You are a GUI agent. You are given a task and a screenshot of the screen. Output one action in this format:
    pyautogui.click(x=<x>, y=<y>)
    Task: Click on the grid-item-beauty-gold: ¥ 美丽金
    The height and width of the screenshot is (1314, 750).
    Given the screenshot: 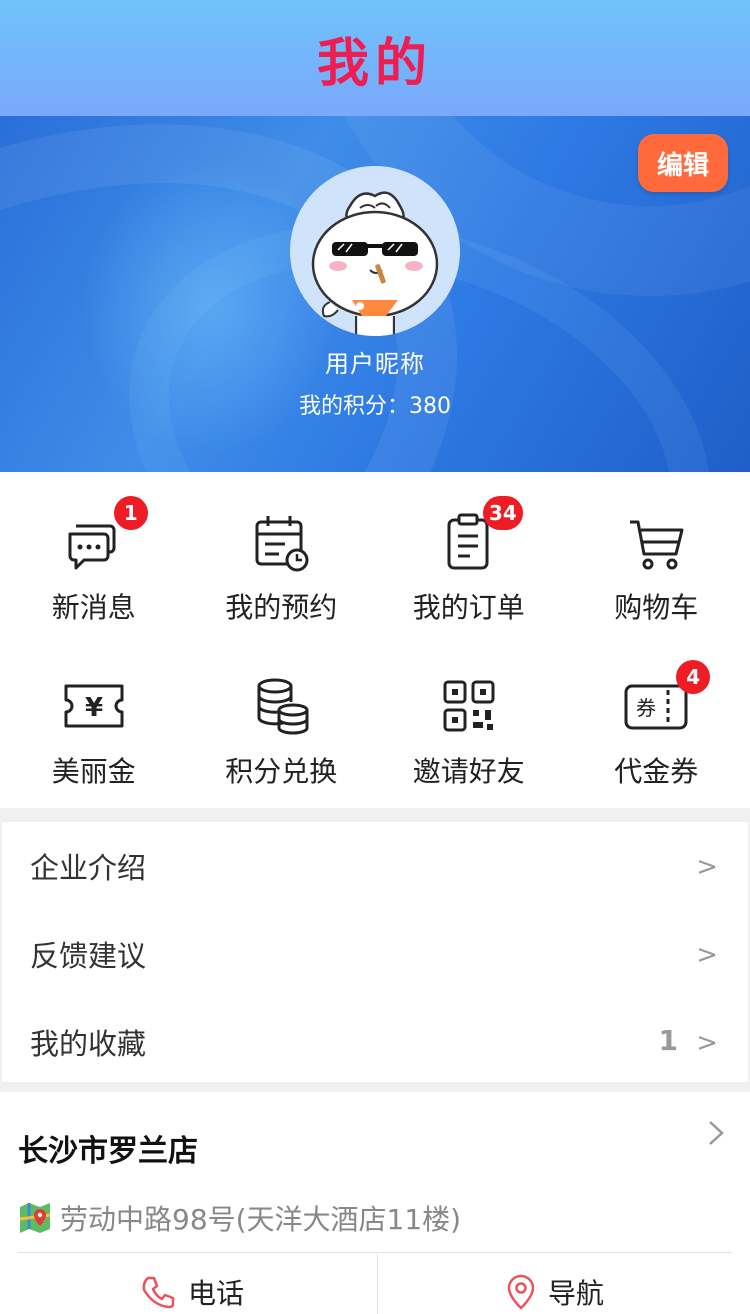 What is the action you would take?
    pyautogui.click(x=94, y=724)
    